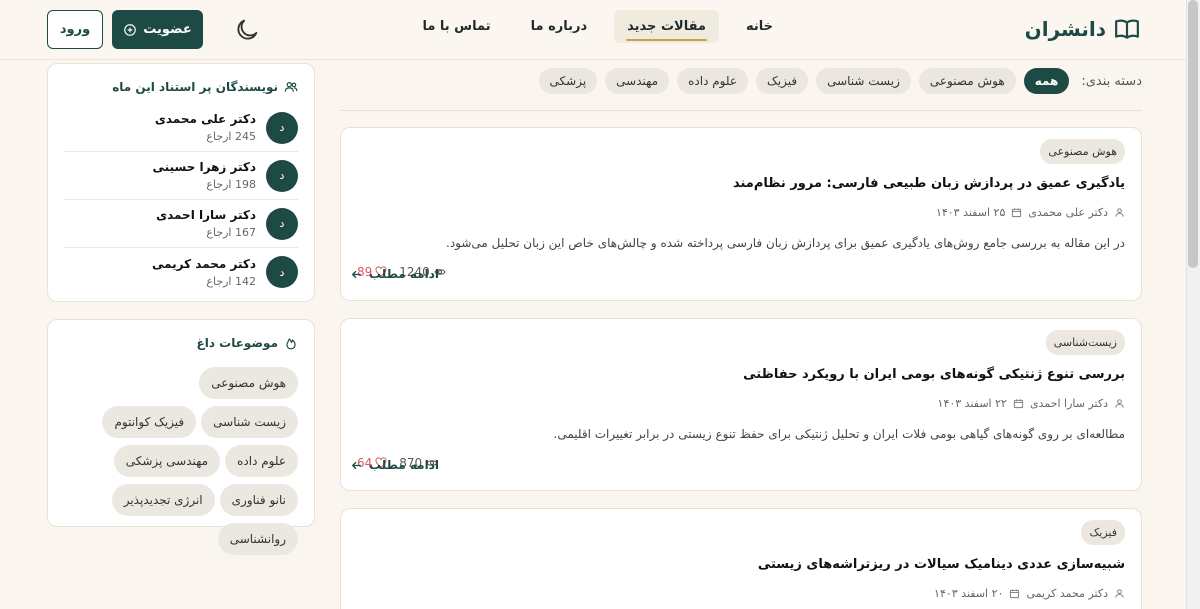 This screenshot has height=609, width=1200. Describe the element at coordinates (1068, 403) in the screenshot. I see `article-author: دکتر سارا احمدی` at that location.